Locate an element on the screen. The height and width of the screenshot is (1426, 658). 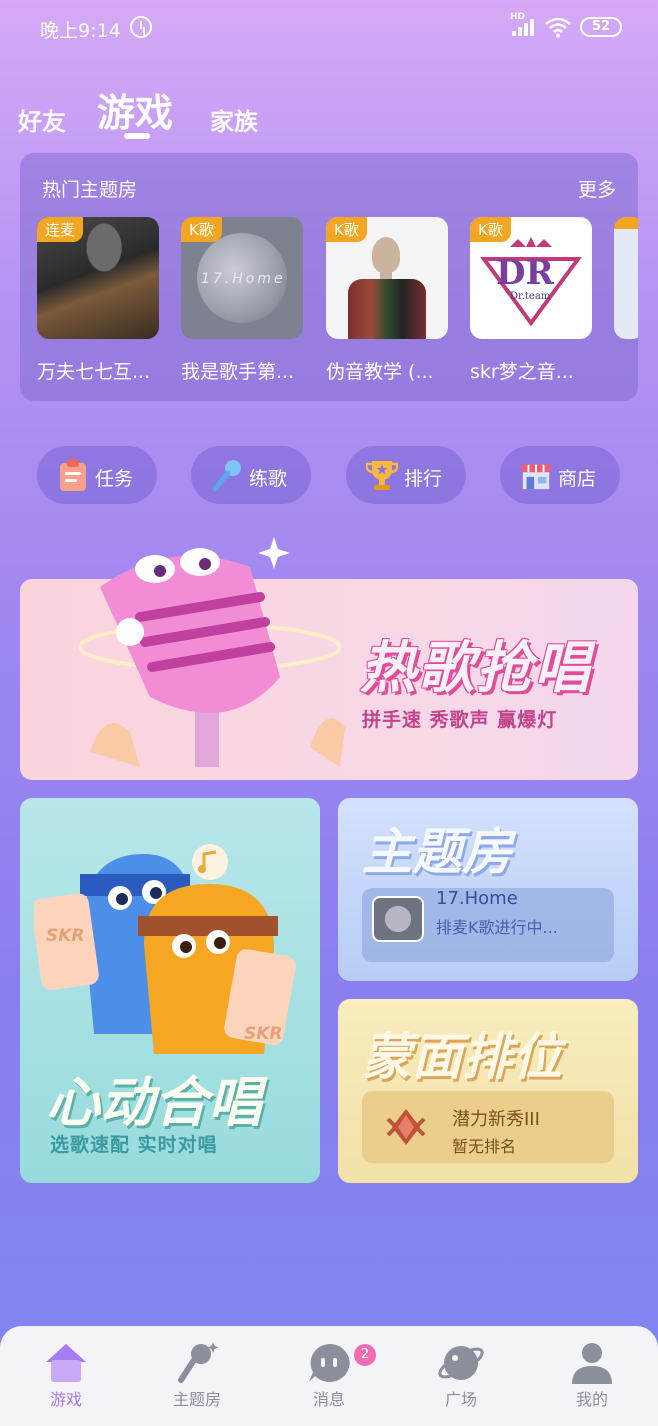
theme-room-title: 主题房 is located at coordinates (437, 852).